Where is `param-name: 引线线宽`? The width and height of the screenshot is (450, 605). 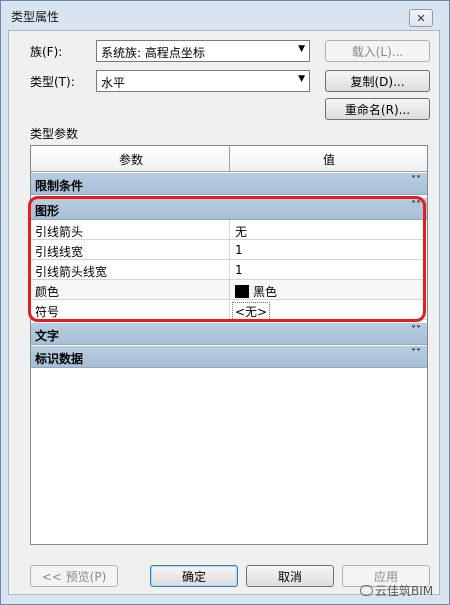
param-name: 引线线宽 is located at coordinates (59, 252).